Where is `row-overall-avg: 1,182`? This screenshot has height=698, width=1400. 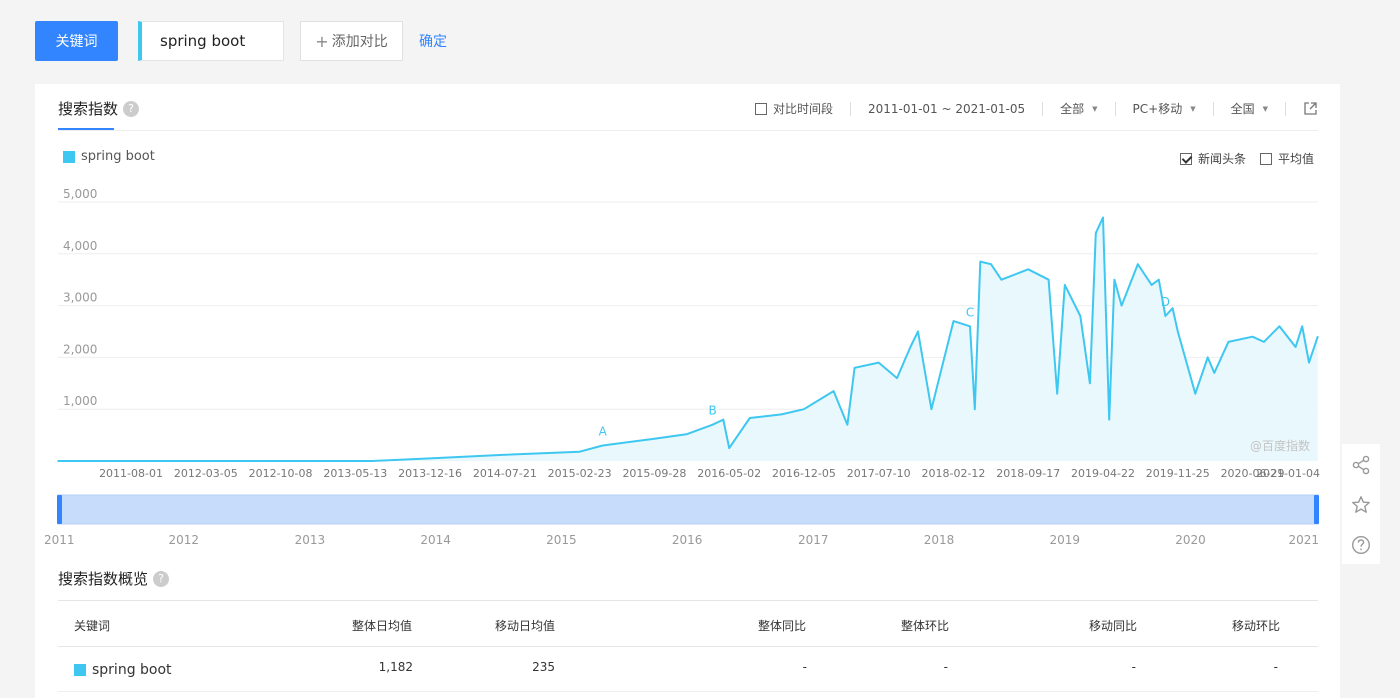
row-overall-avg: 1,182 is located at coordinates (395, 667).